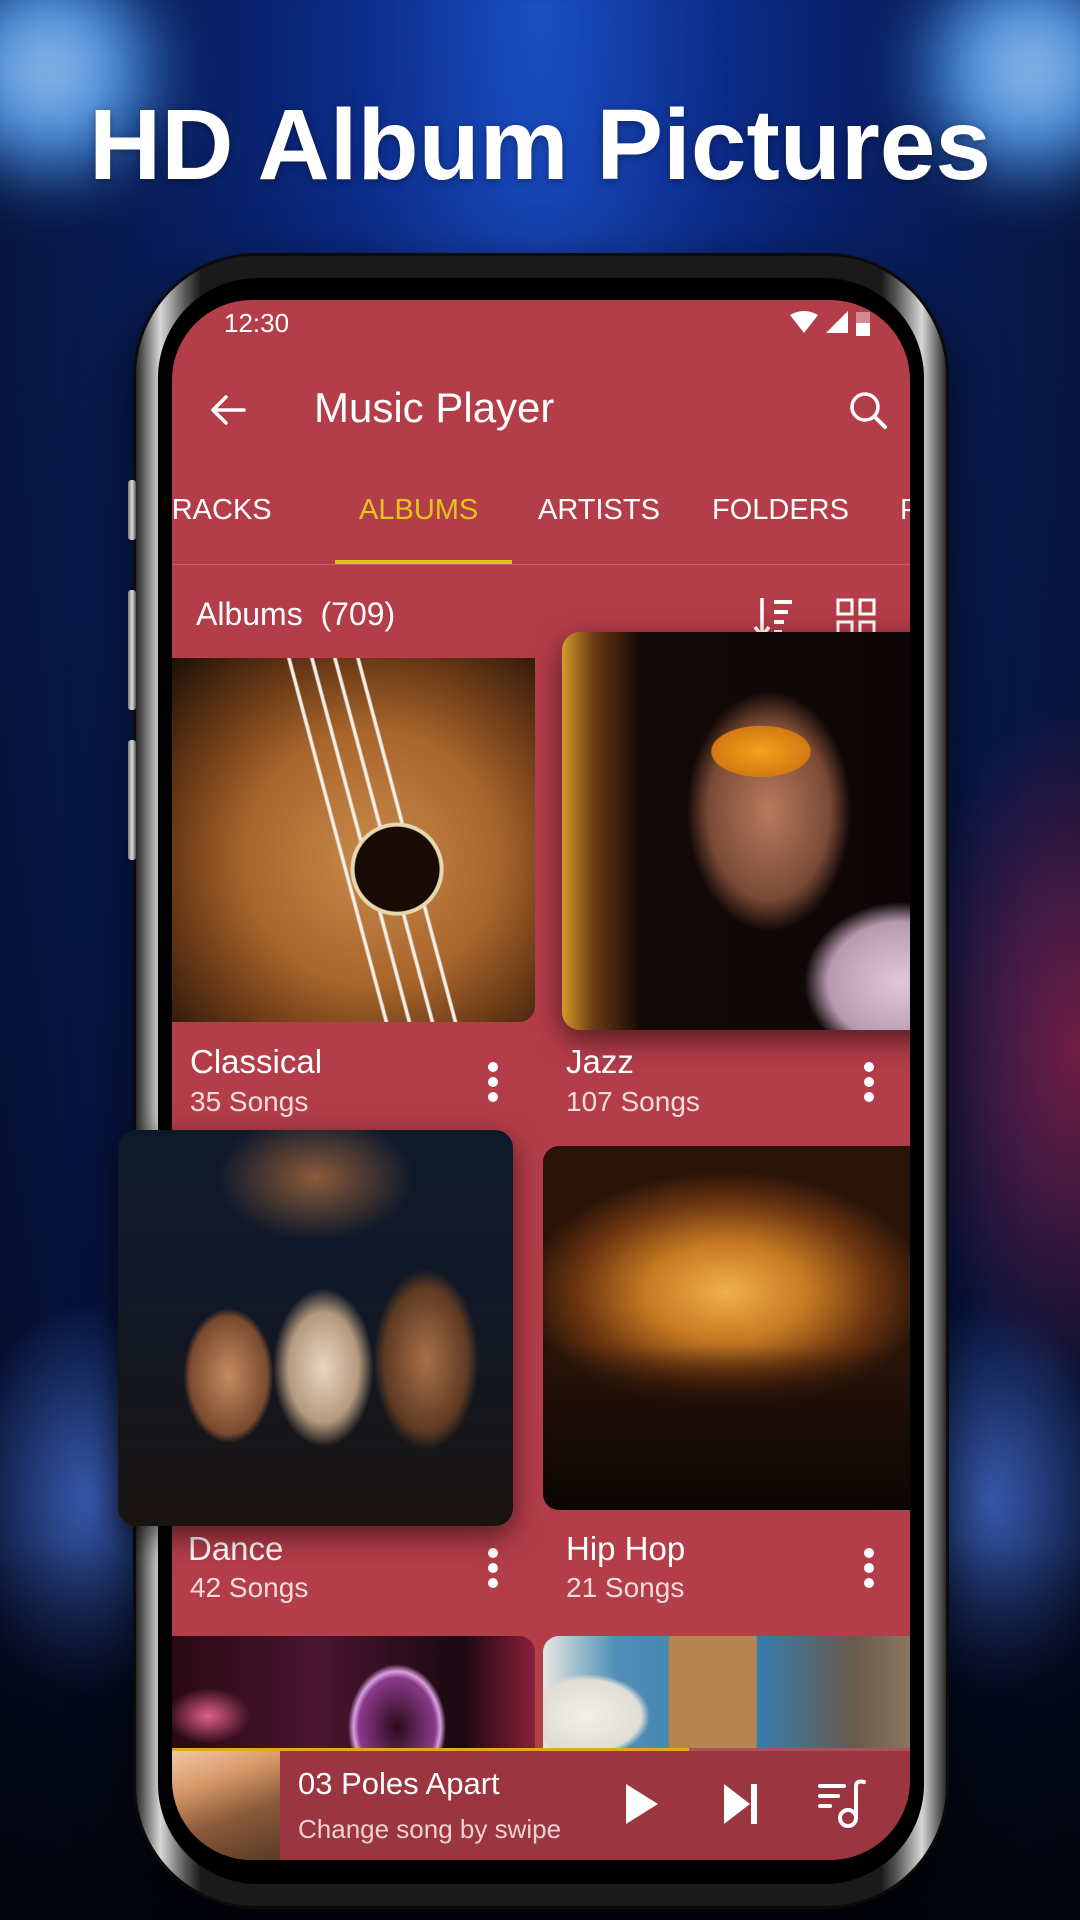 This screenshot has width=1080, height=1920. I want to click on play-icon, so click(642, 1804).